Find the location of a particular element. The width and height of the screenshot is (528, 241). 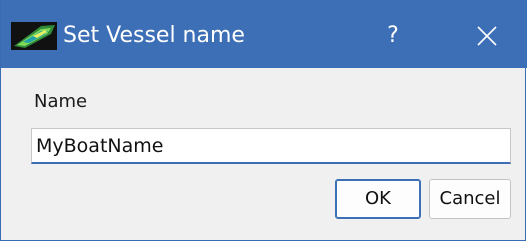

help-button: ? is located at coordinates (393, 36).